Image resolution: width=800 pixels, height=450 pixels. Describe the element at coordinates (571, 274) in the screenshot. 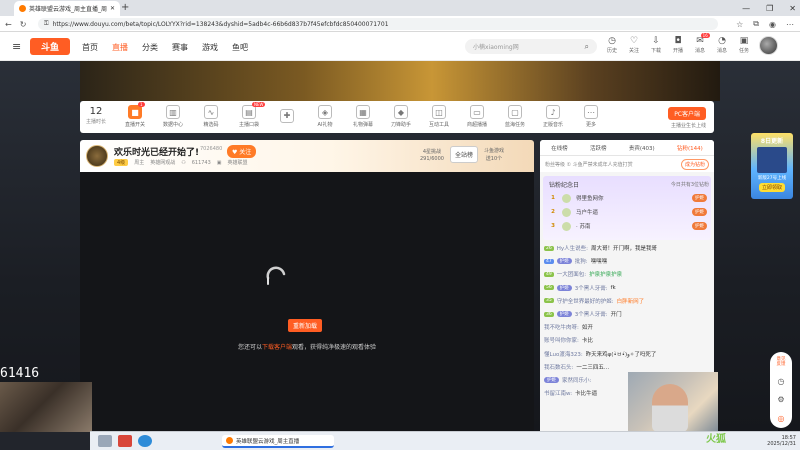

I see `chat-username: 一大团面包:` at that location.